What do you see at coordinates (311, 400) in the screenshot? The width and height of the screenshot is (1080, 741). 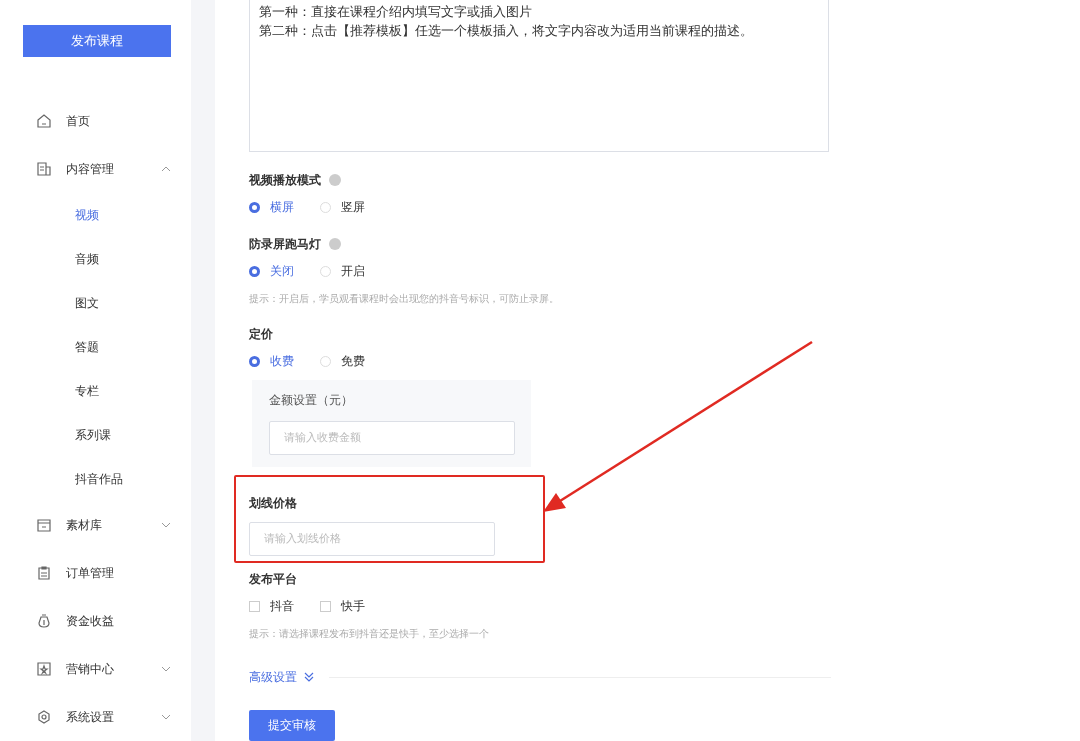 I see `field-label: 金额设置（元）` at bounding box center [311, 400].